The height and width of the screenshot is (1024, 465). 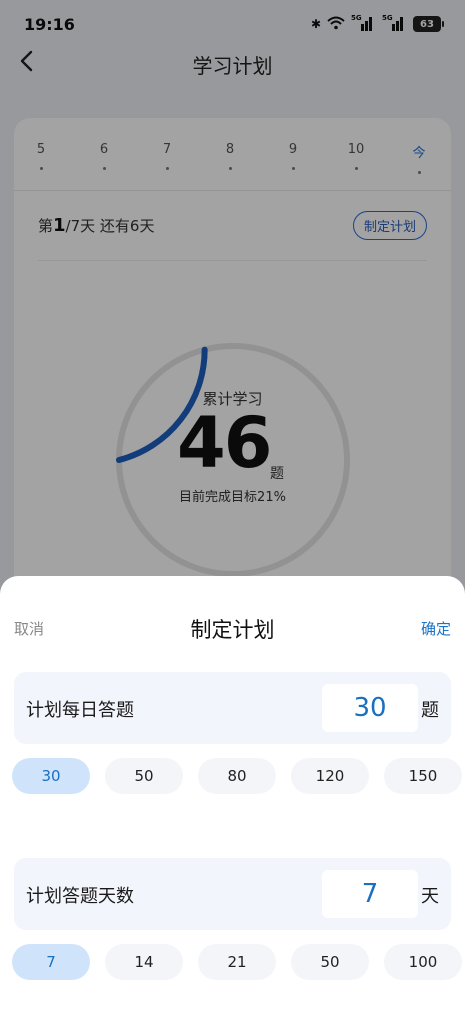 I want to click on plan-days-row: 计划答题天数 7 天, so click(x=232, y=894).